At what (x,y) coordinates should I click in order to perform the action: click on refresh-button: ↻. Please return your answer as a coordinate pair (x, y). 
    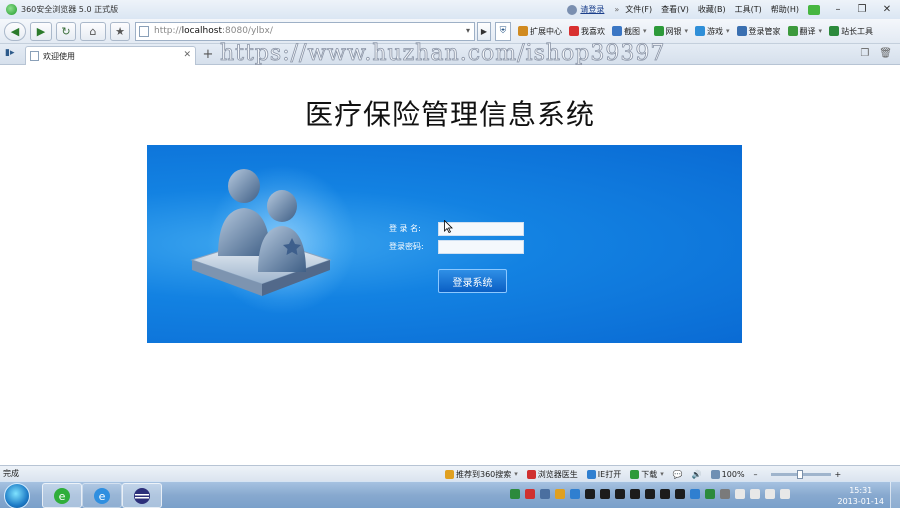
    Looking at the image, I should click on (66, 31).